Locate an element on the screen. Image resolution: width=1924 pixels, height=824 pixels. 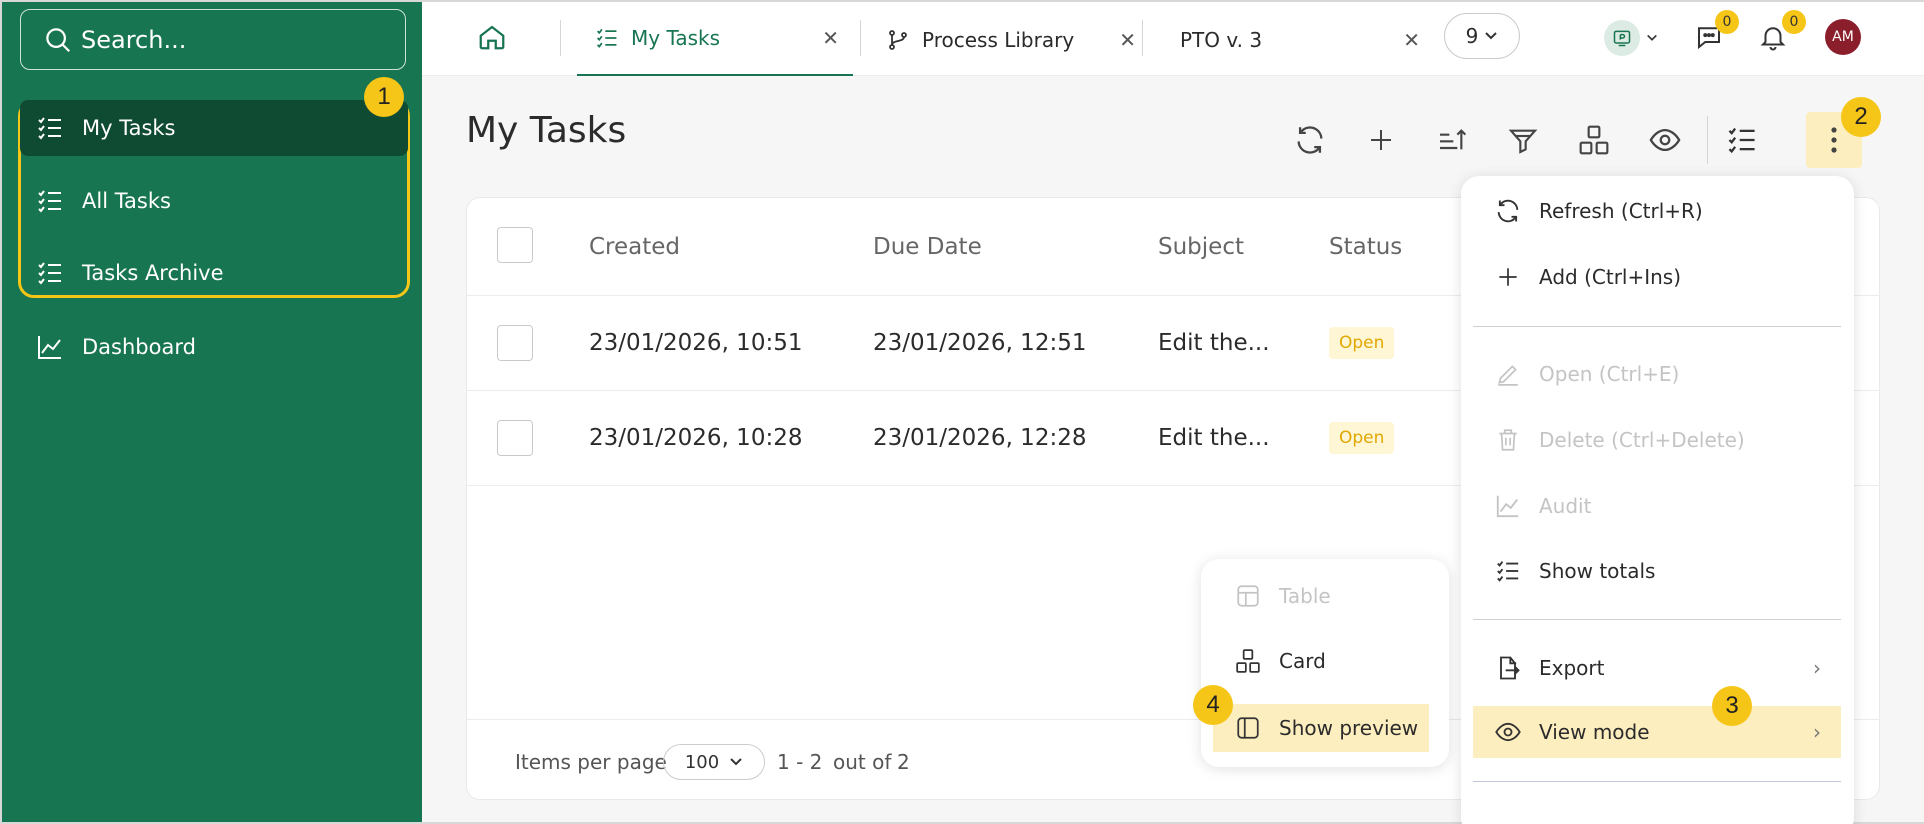
menu-item-add: Add (Ctrl+Ins) is located at coordinates (1657, 277).